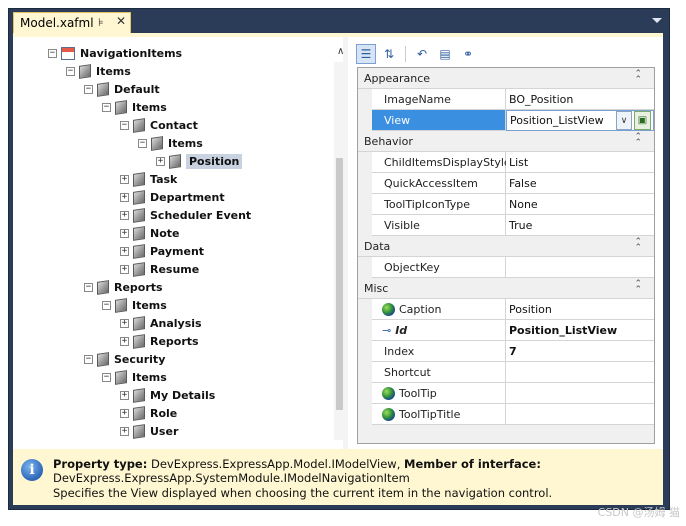 The height and width of the screenshot is (526, 686). Describe the element at coordinates (441, 162) in the screenshot. I see `property-name: ChildItemsDisplayStyle` at that location.